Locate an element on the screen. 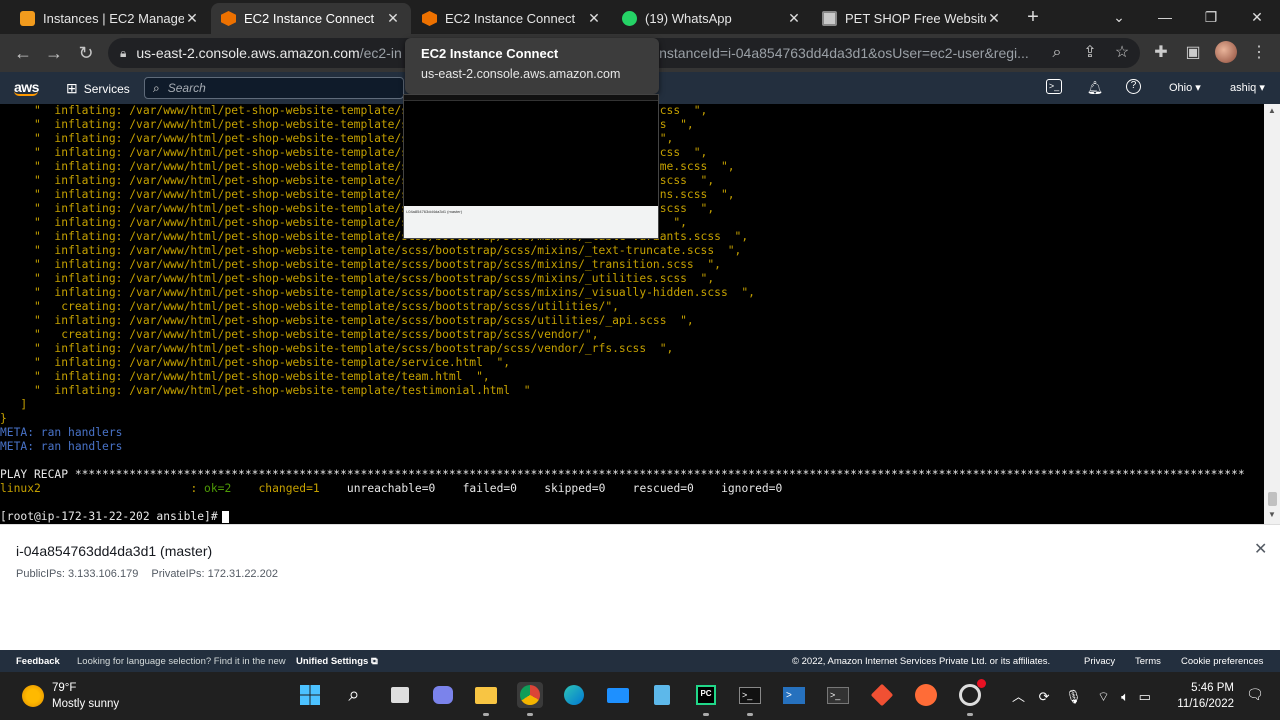 The height and width of the screenshot is (720, 1280). forward-icon: → is located at coordinates (54, 53).